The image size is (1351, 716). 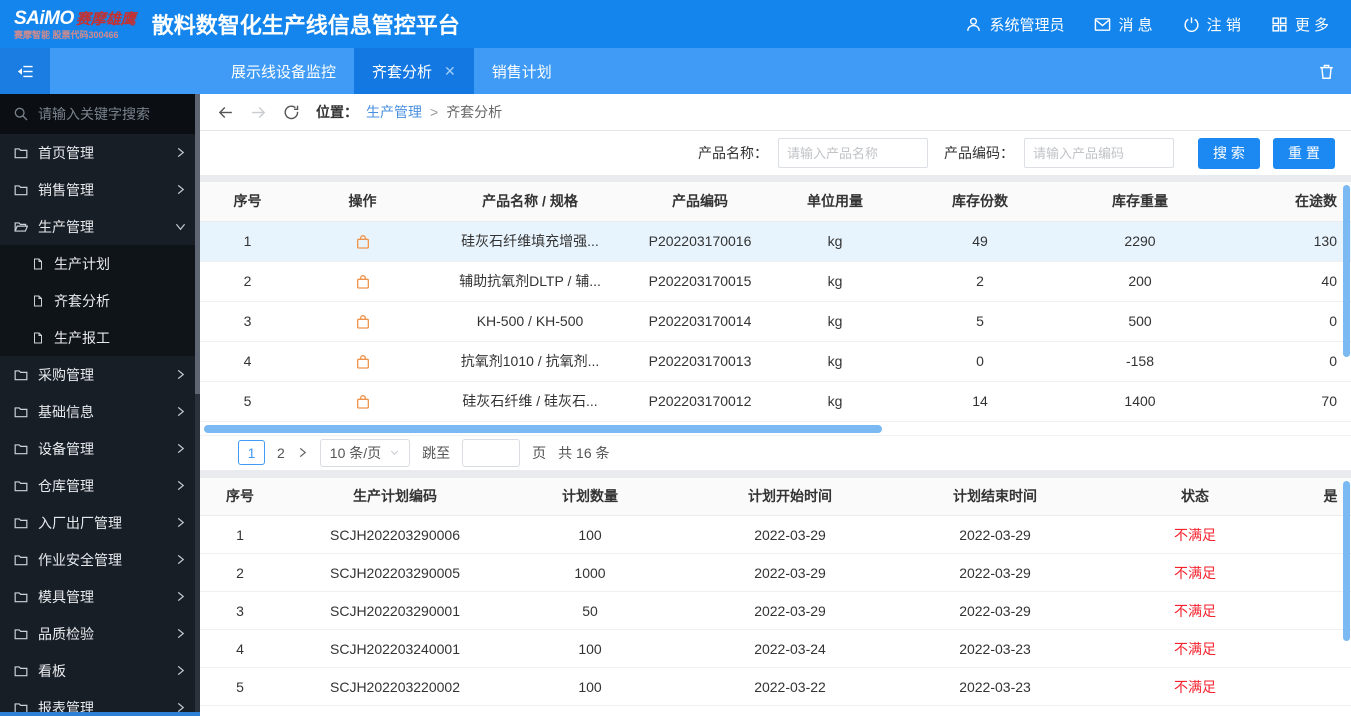 What do you see at coordinates (240, 686) in the screenshot?
I see `cell-no: 5` at bounding box center [240, 686].